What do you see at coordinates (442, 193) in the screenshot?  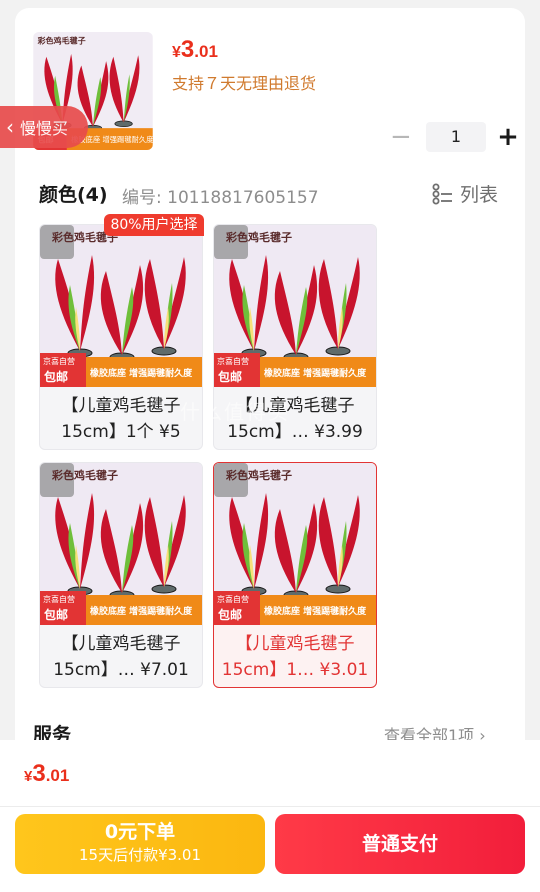 I see `list-icon` at bounding box center [442, 193].